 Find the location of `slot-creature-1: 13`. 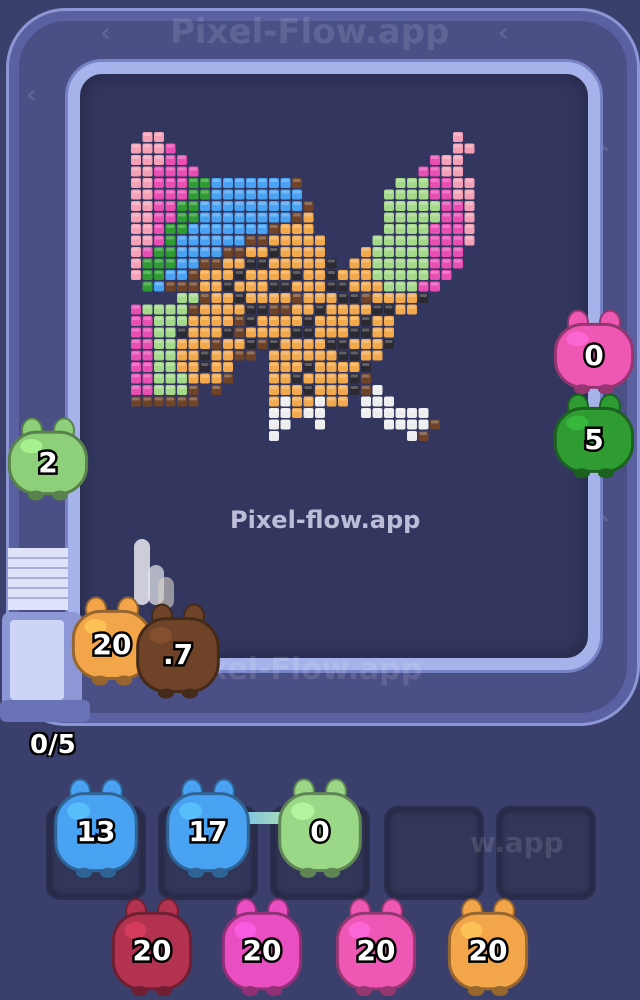

slot-creature-1: 13 is located at coordinates (96, 827).